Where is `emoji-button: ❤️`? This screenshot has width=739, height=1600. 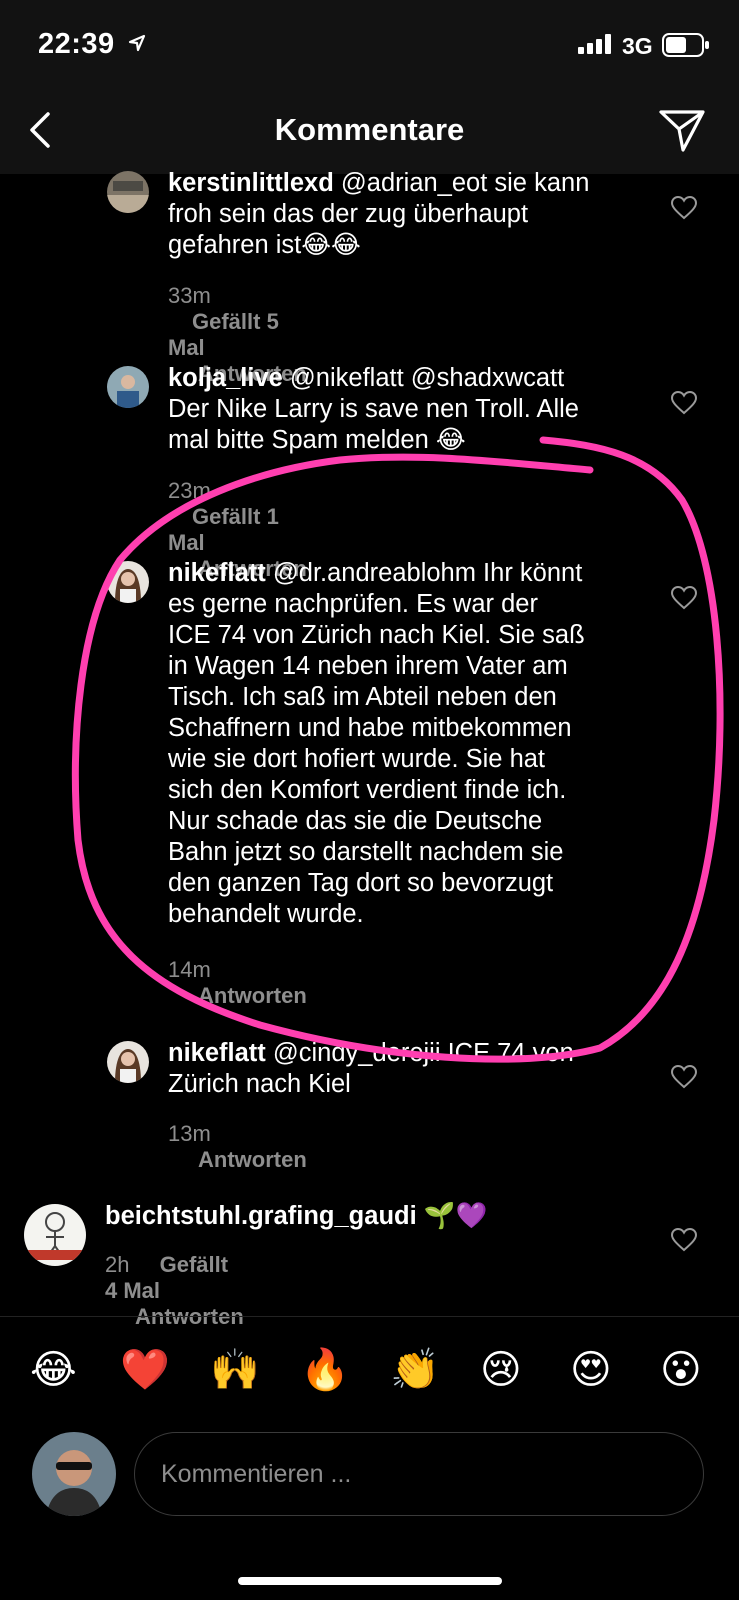
emoji-button: ❤️ is located at coordinates (145, 1370).